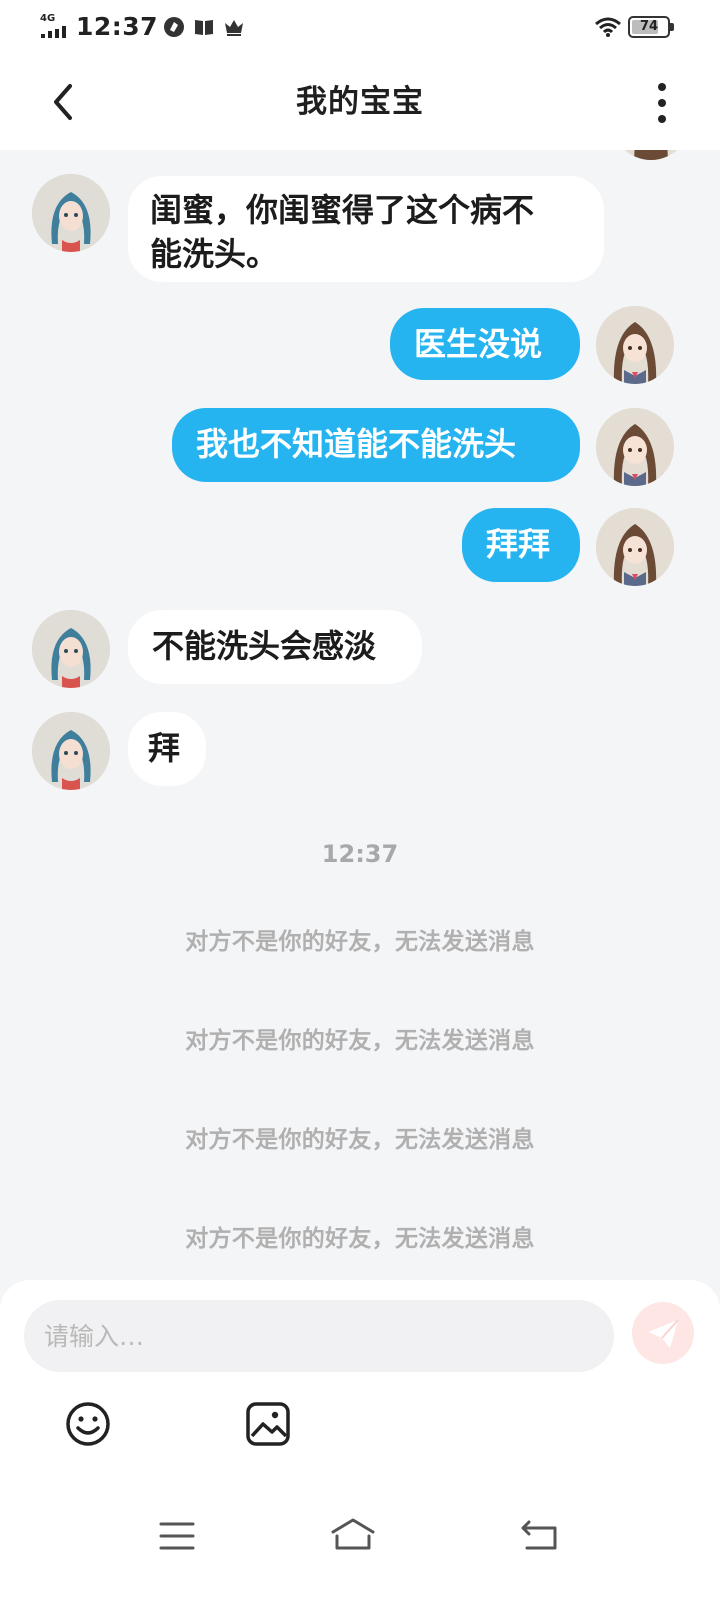 The image size is (720, 1600). Describe the element at coordinates (117, 26) in the screenshot. I see `status-time: 12:37` at that location.